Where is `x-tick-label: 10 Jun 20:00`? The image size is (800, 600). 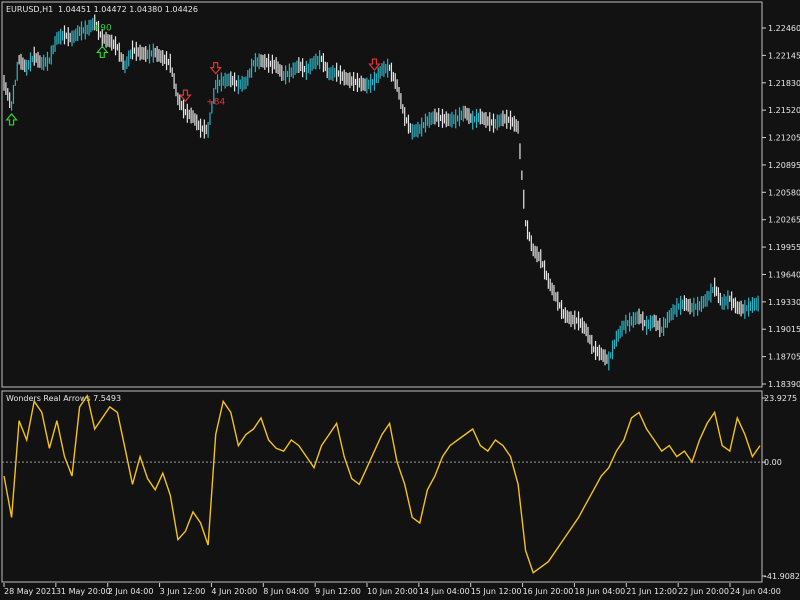 x-tick-label: 10 Jun 20:00 is located at coordinates (392, 591).